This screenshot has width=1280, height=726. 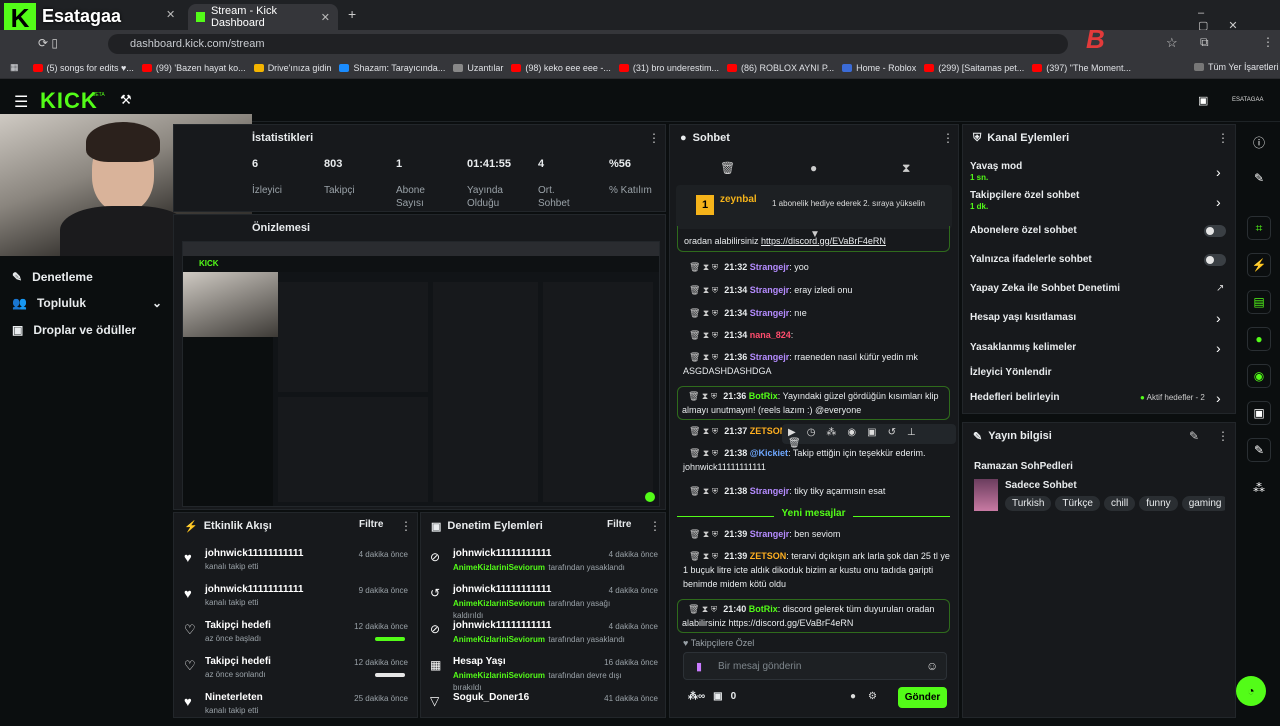 What do you see at coordinates (769, 453) in the screenshot?
I see `message-user: @Kickiet` at bounding box center [769, 453].